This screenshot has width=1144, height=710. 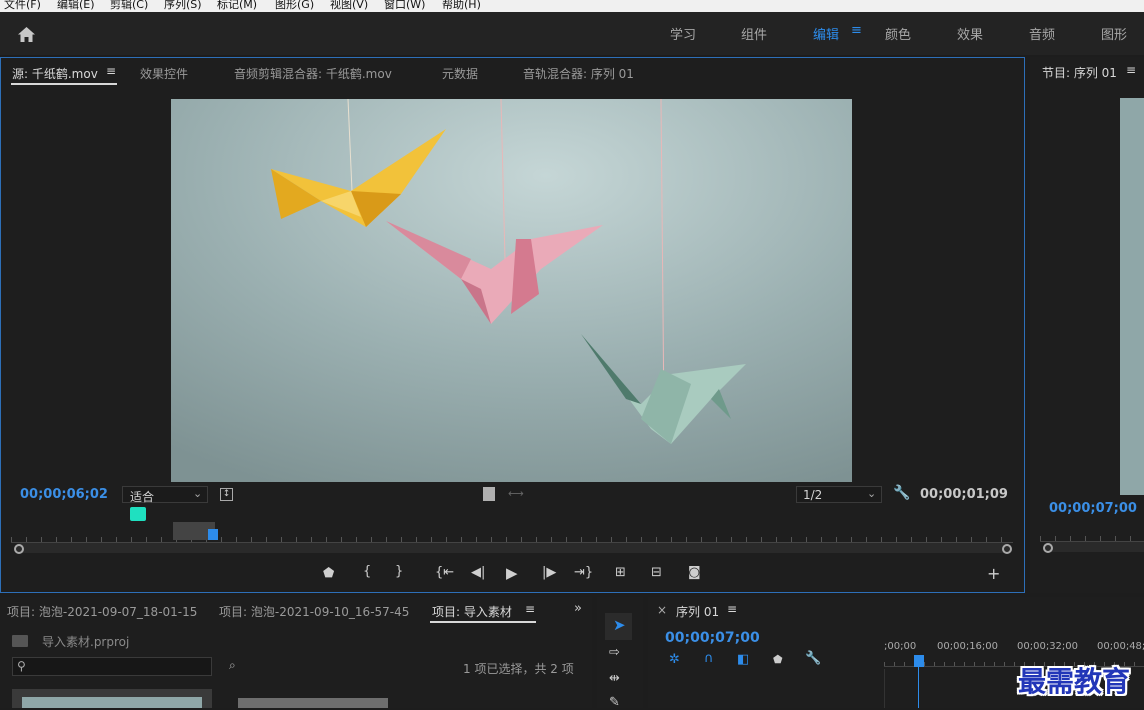 I want to click on arrow-icon: ➤, so click(x=619, y=625).